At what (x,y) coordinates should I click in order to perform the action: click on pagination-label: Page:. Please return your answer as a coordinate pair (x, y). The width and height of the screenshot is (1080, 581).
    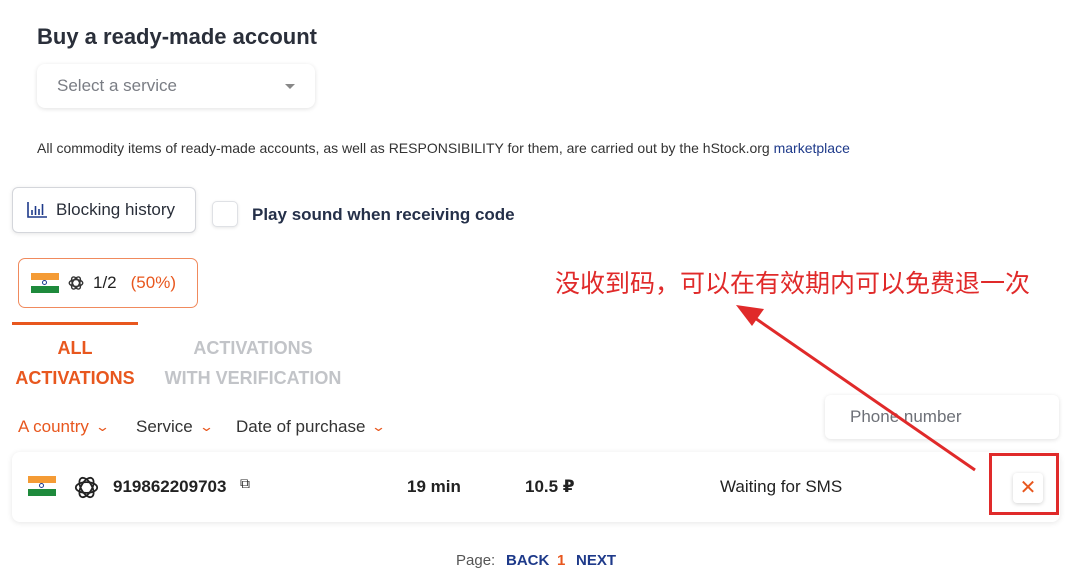
    Looking at the image, I should click on (476, 560).